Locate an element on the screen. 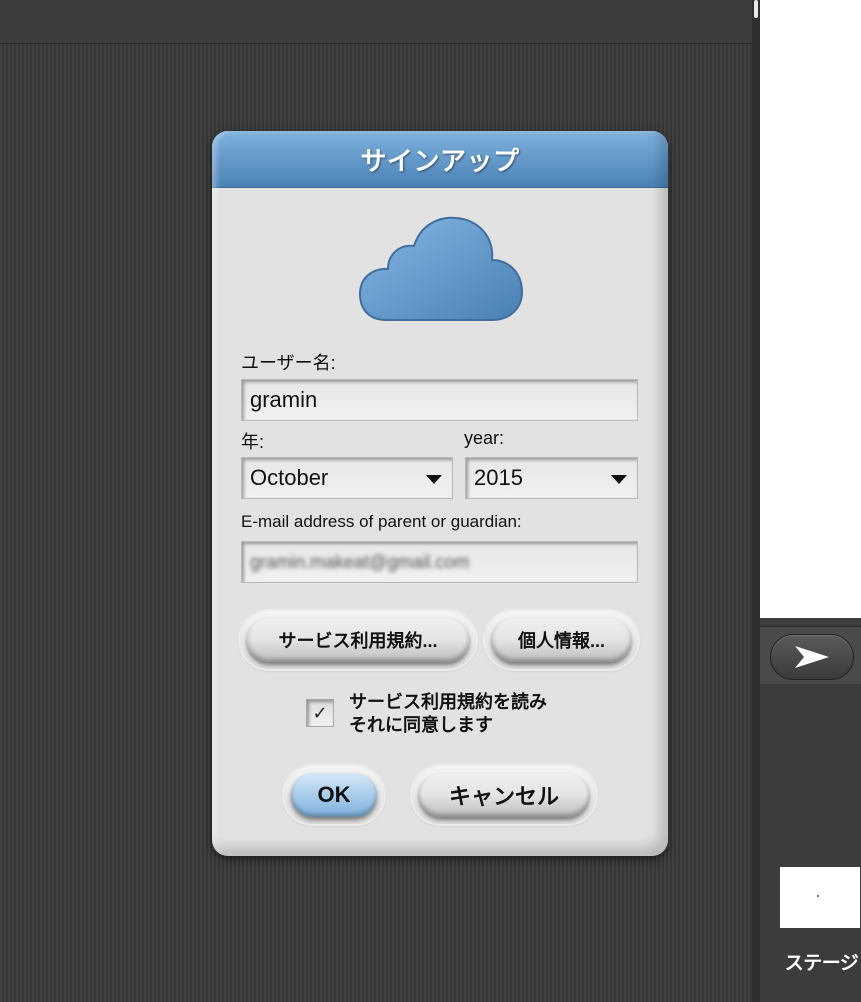 The height and width of the screenshot is (1002, 861). year-label: year: is located at coordinates (484, 438).